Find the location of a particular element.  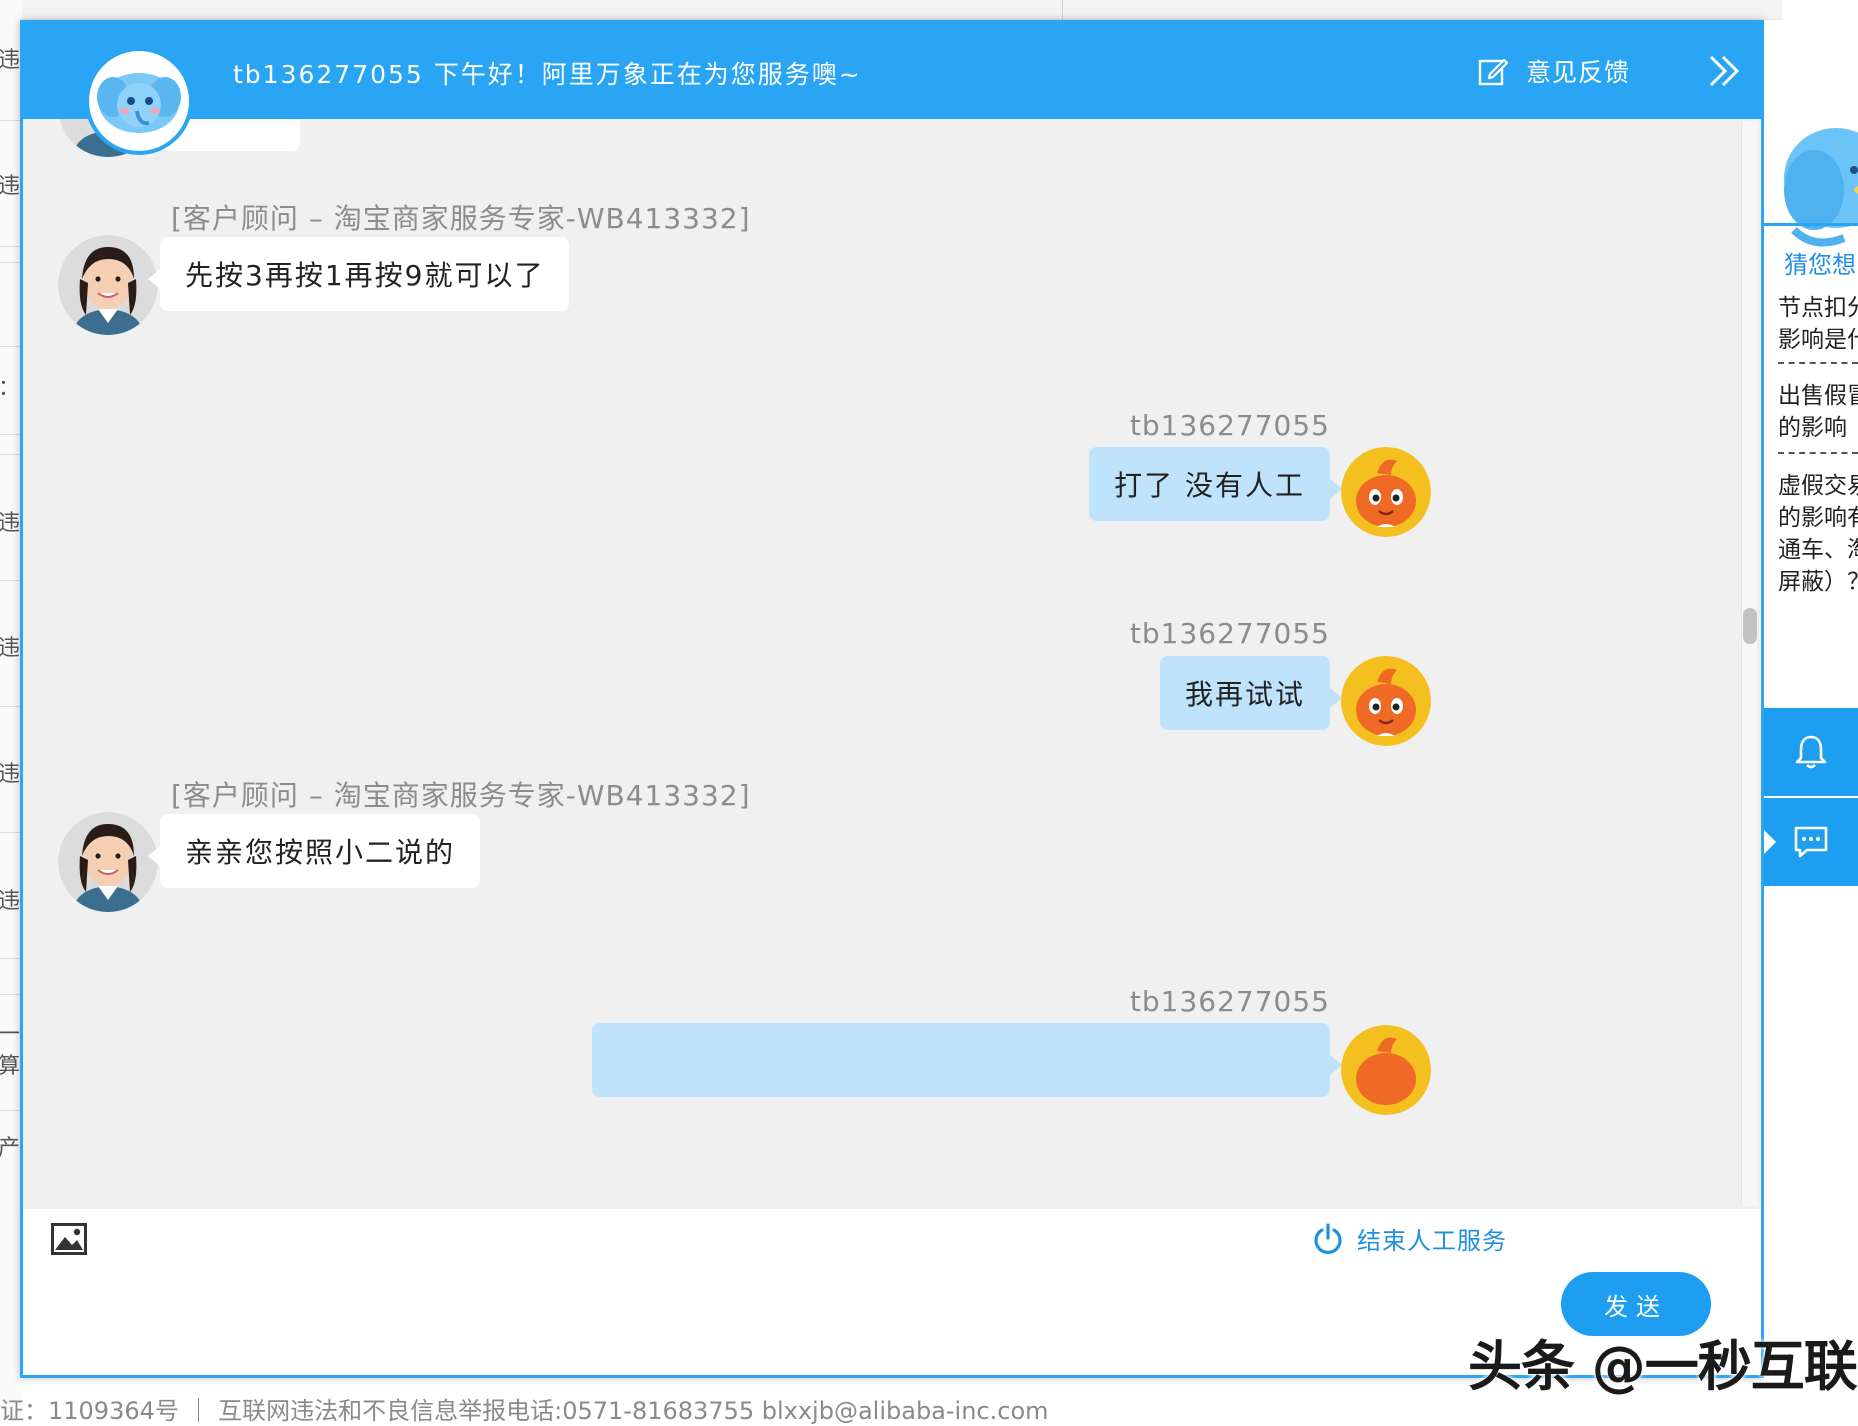

message-bubble: 我再试试 is located at coordinates (1251, 693).